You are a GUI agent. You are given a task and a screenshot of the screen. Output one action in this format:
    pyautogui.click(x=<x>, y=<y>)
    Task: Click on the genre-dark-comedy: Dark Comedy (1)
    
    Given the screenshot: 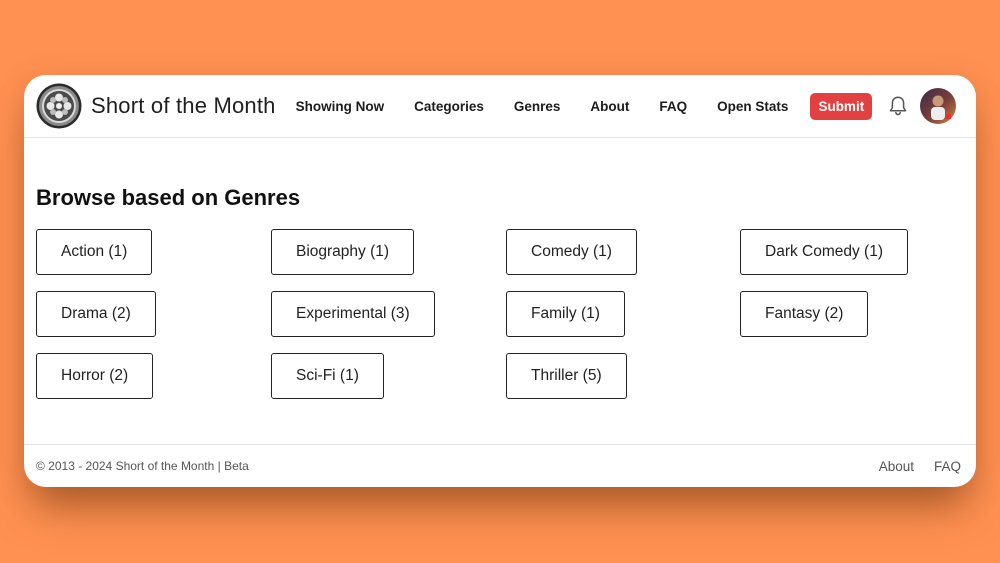 What is the action you would take?
    pyautogui.click(x=824, y=252)
    